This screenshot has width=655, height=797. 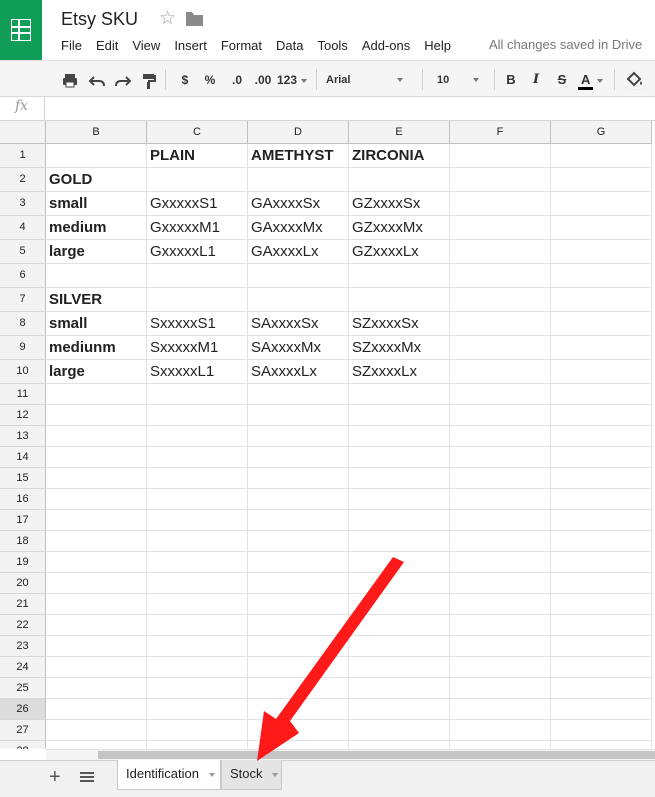 I want to click on column-header-d: D, so click(x=298, y=132).